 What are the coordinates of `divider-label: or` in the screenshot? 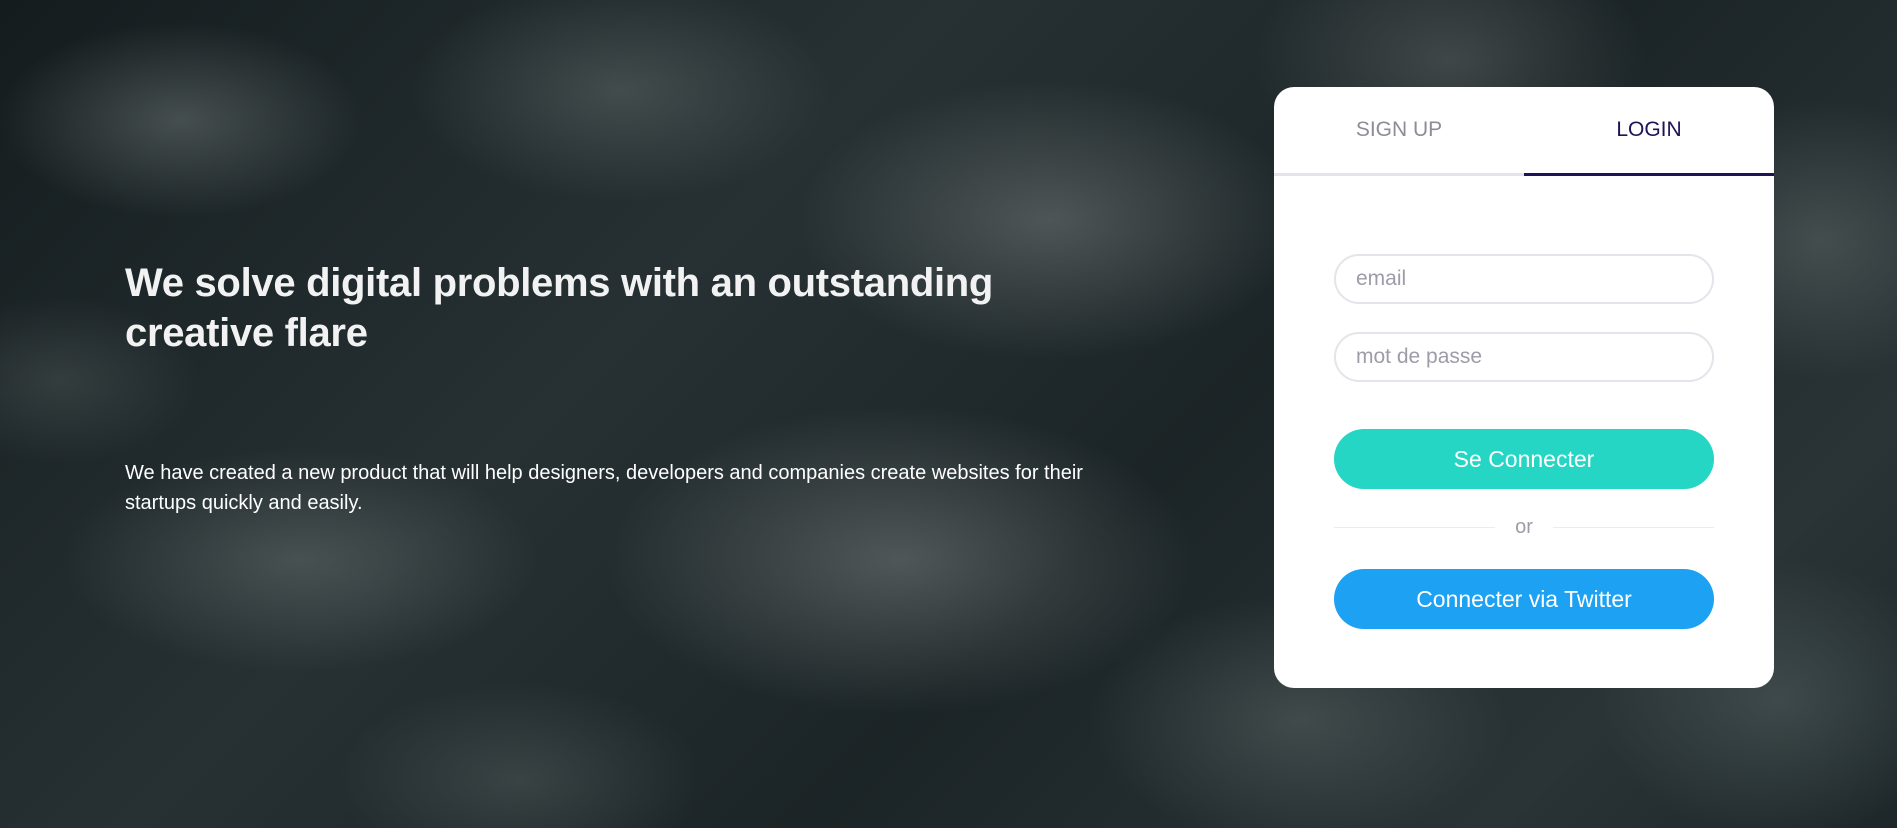 It's located at (1524, 526).